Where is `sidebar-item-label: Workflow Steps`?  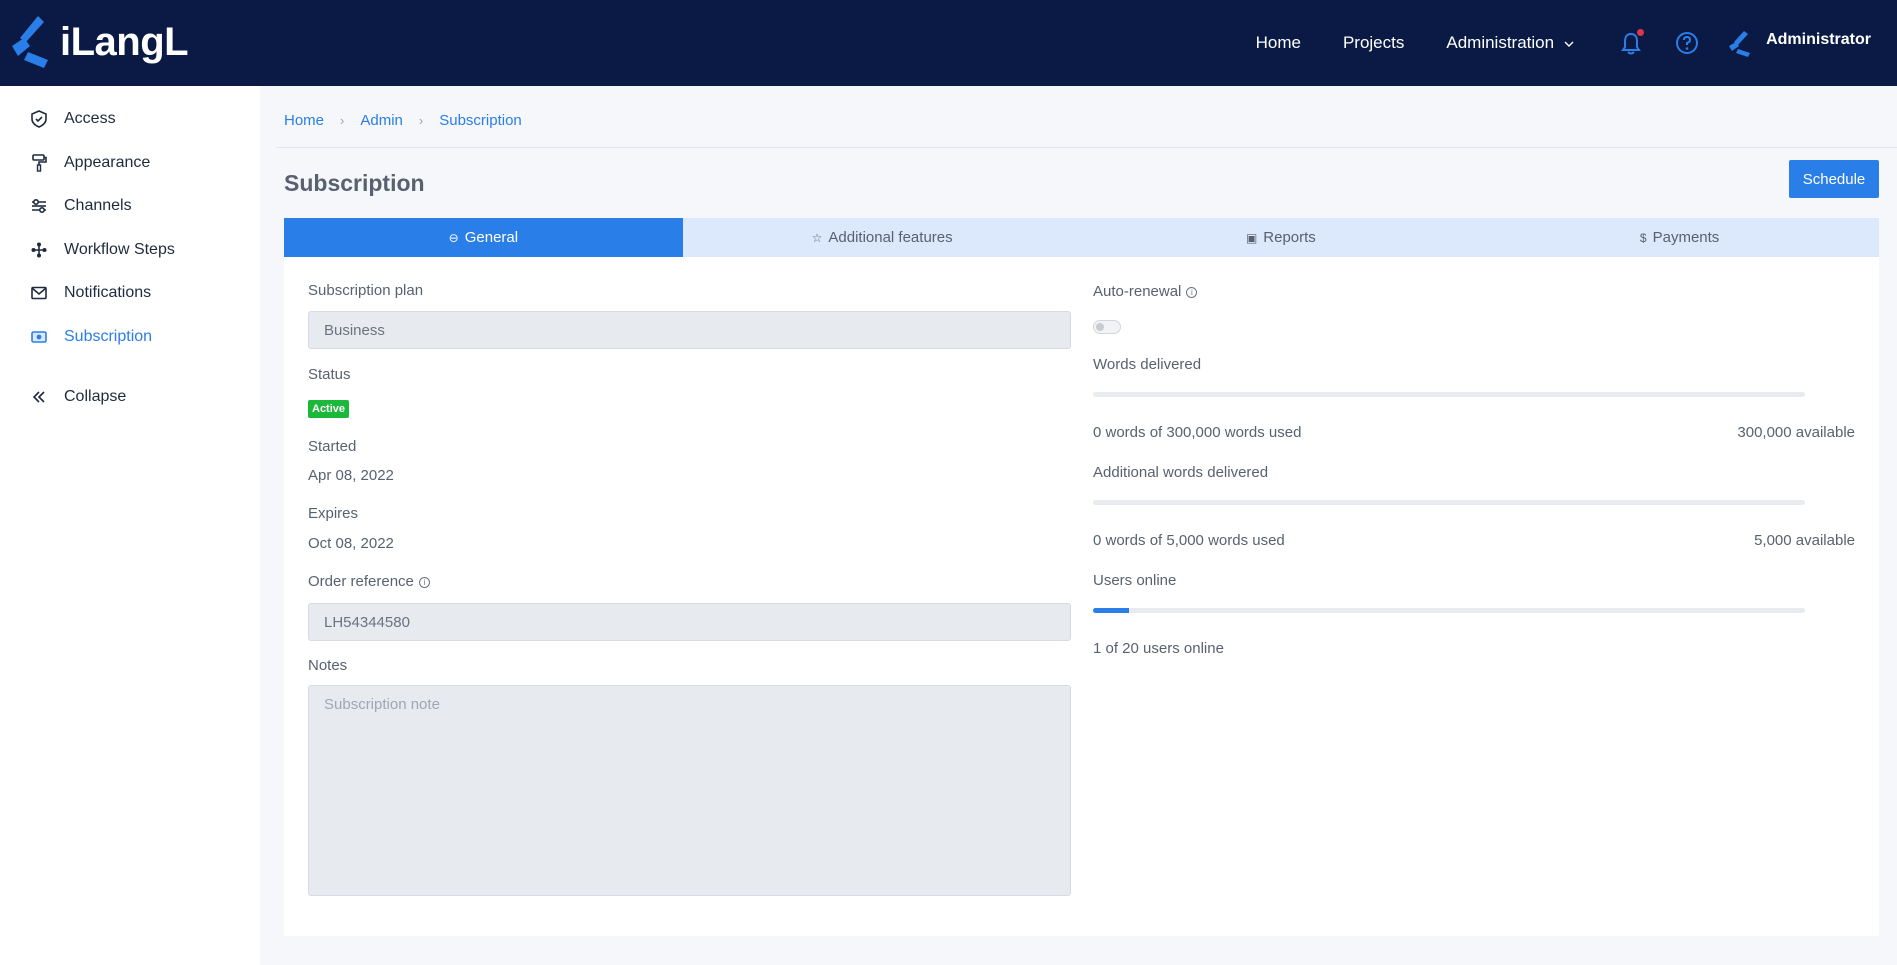
sidebar-item-label: Workflow Steps is located at coordinates (119, 249).